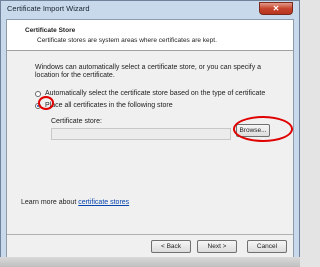 The width and height of the screenshot is (320, 267). Describe the element at coordinates (150, 262) in the screenshot. I see `taskbar-strip` at that location.